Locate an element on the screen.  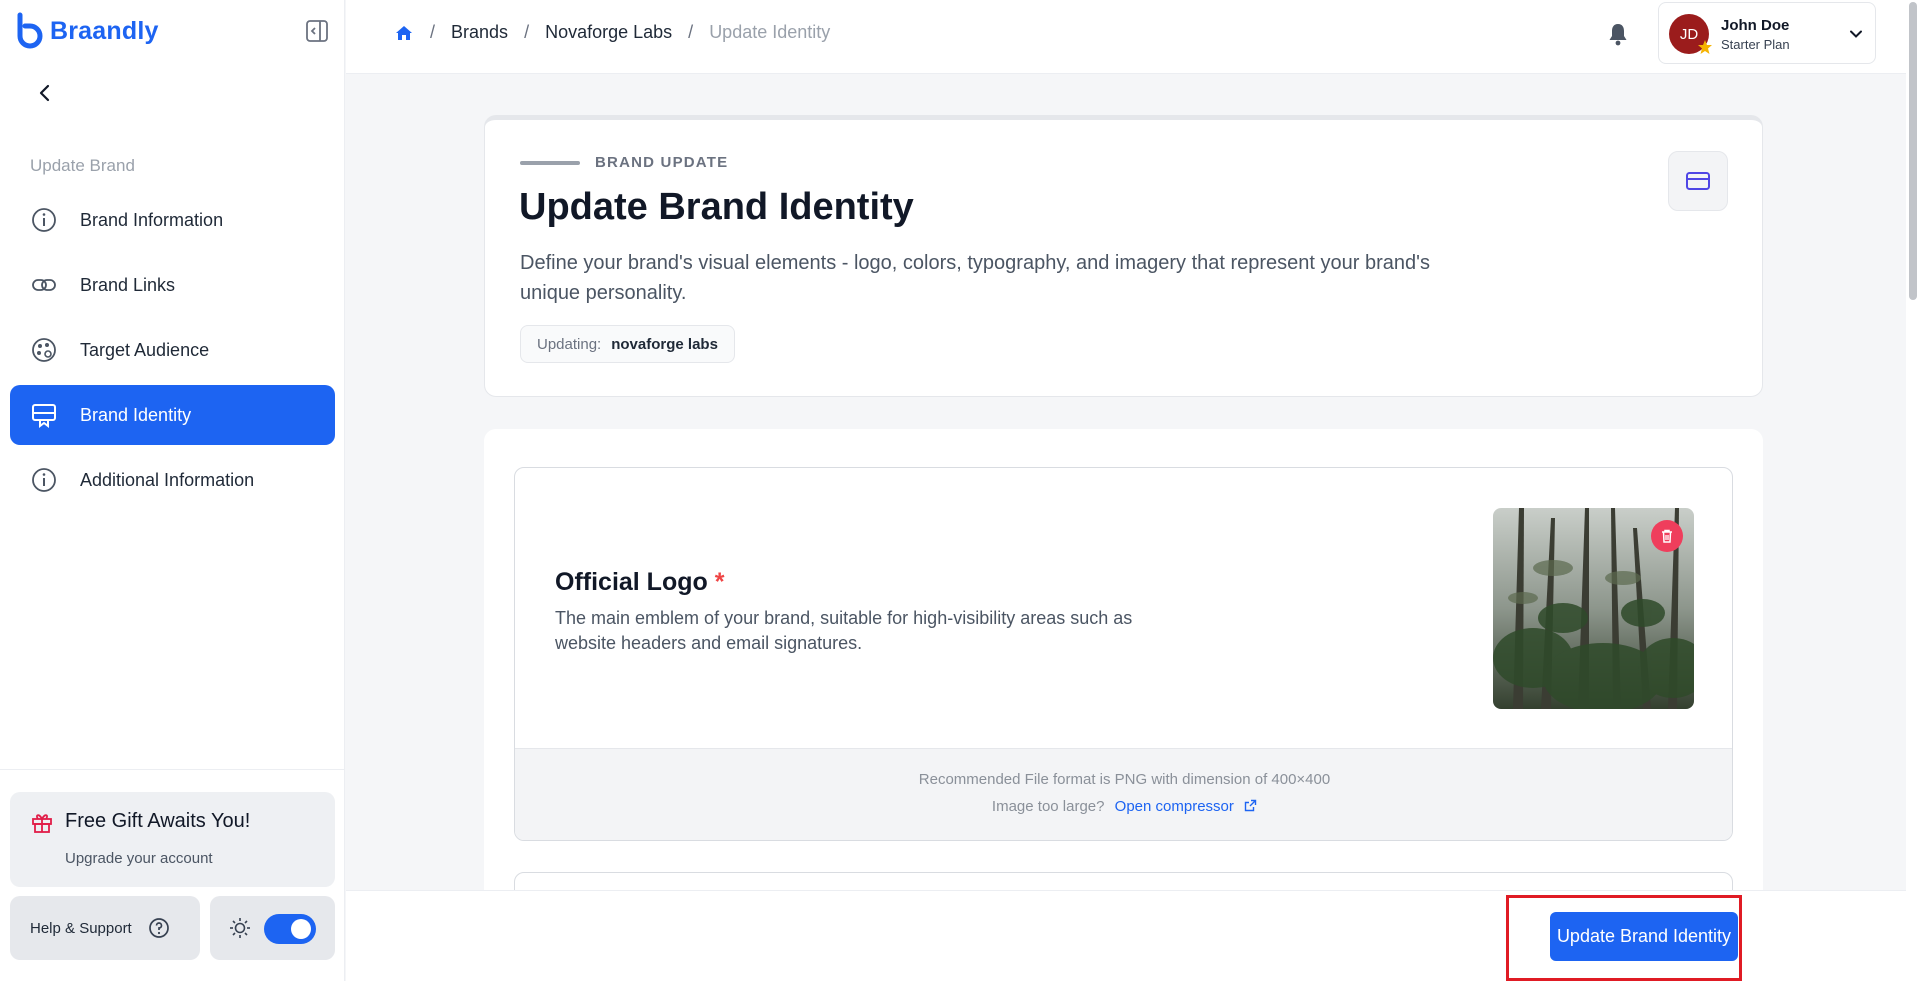
logo-title-text: Official Logo is located at coordinates (631, 582).